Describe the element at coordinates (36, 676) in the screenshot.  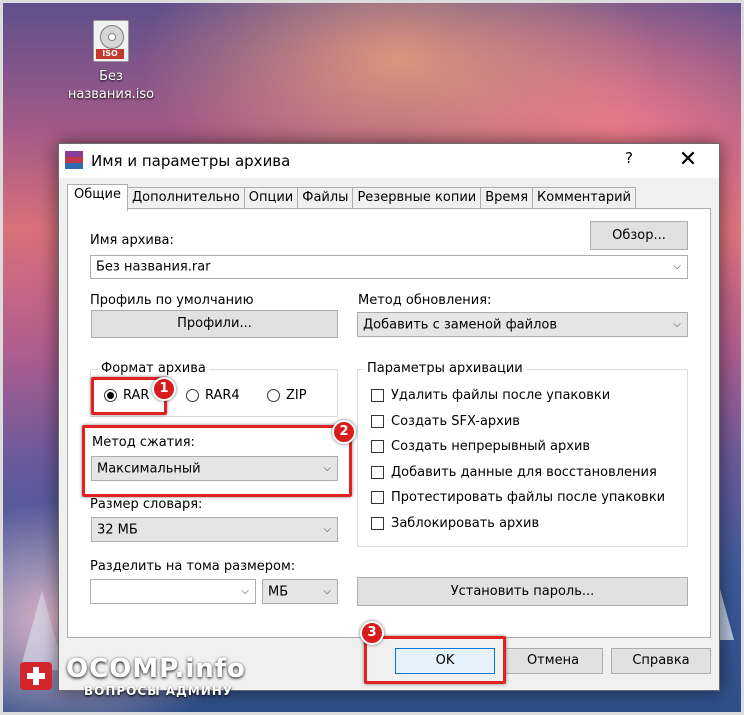
I see `plus-logo-icon` at that location.